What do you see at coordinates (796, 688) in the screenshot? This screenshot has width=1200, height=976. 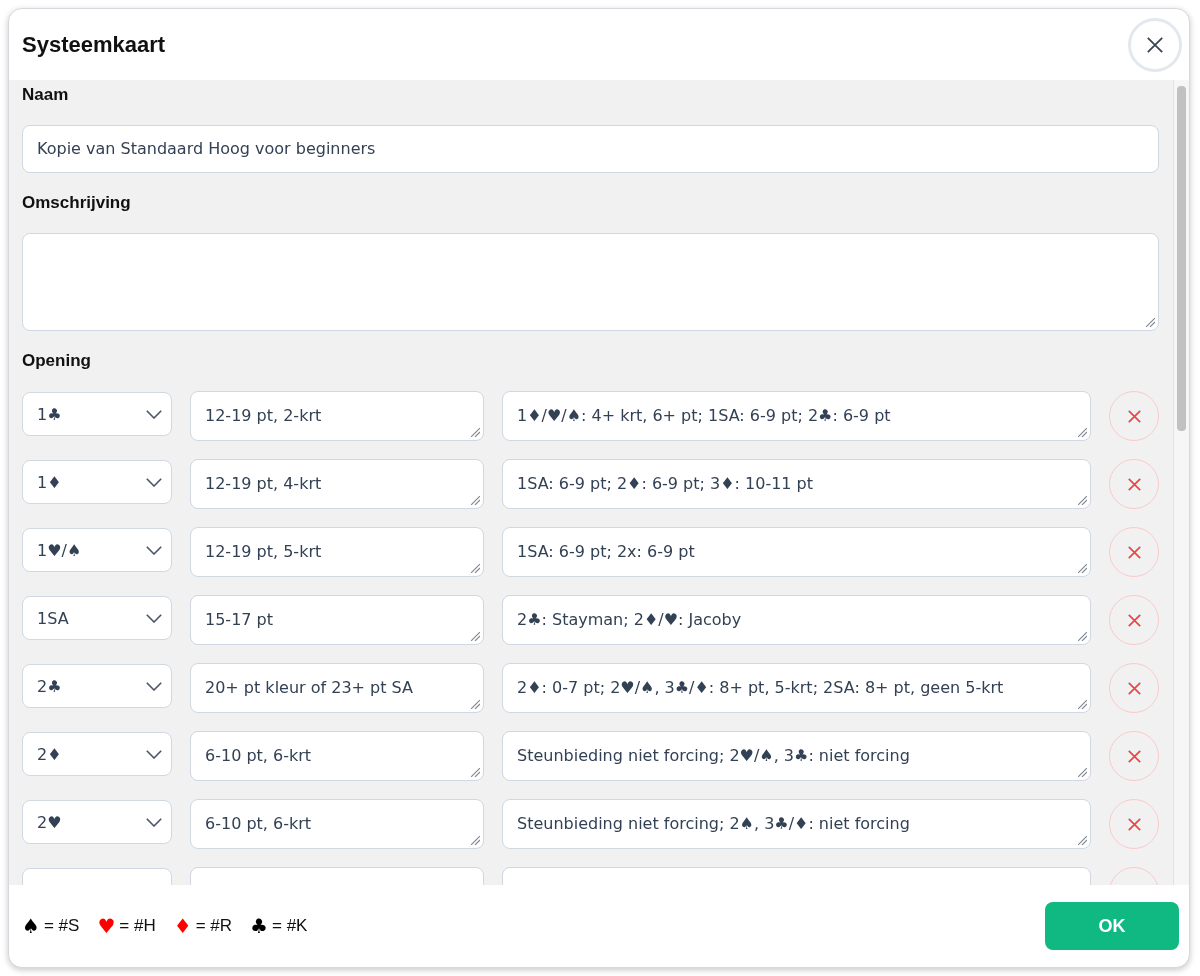 I see `response-field: 2♦: 0-7 pt; 2♥/♠, 3♣/♦: 8+ pt, 5-krt; 2SA: 8+ pt, geen 5-krt` at bounding box center [796, 688].